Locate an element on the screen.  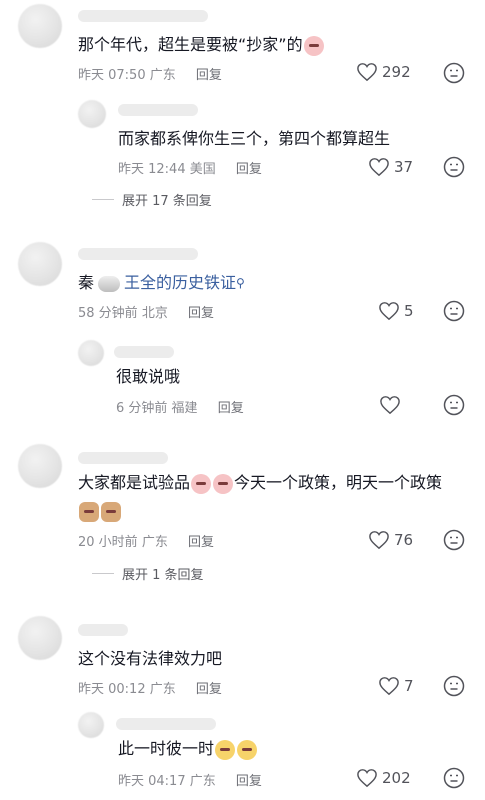
comment-text: 秦王全的历史铁证⚲ is located at coordinates (161, 282).